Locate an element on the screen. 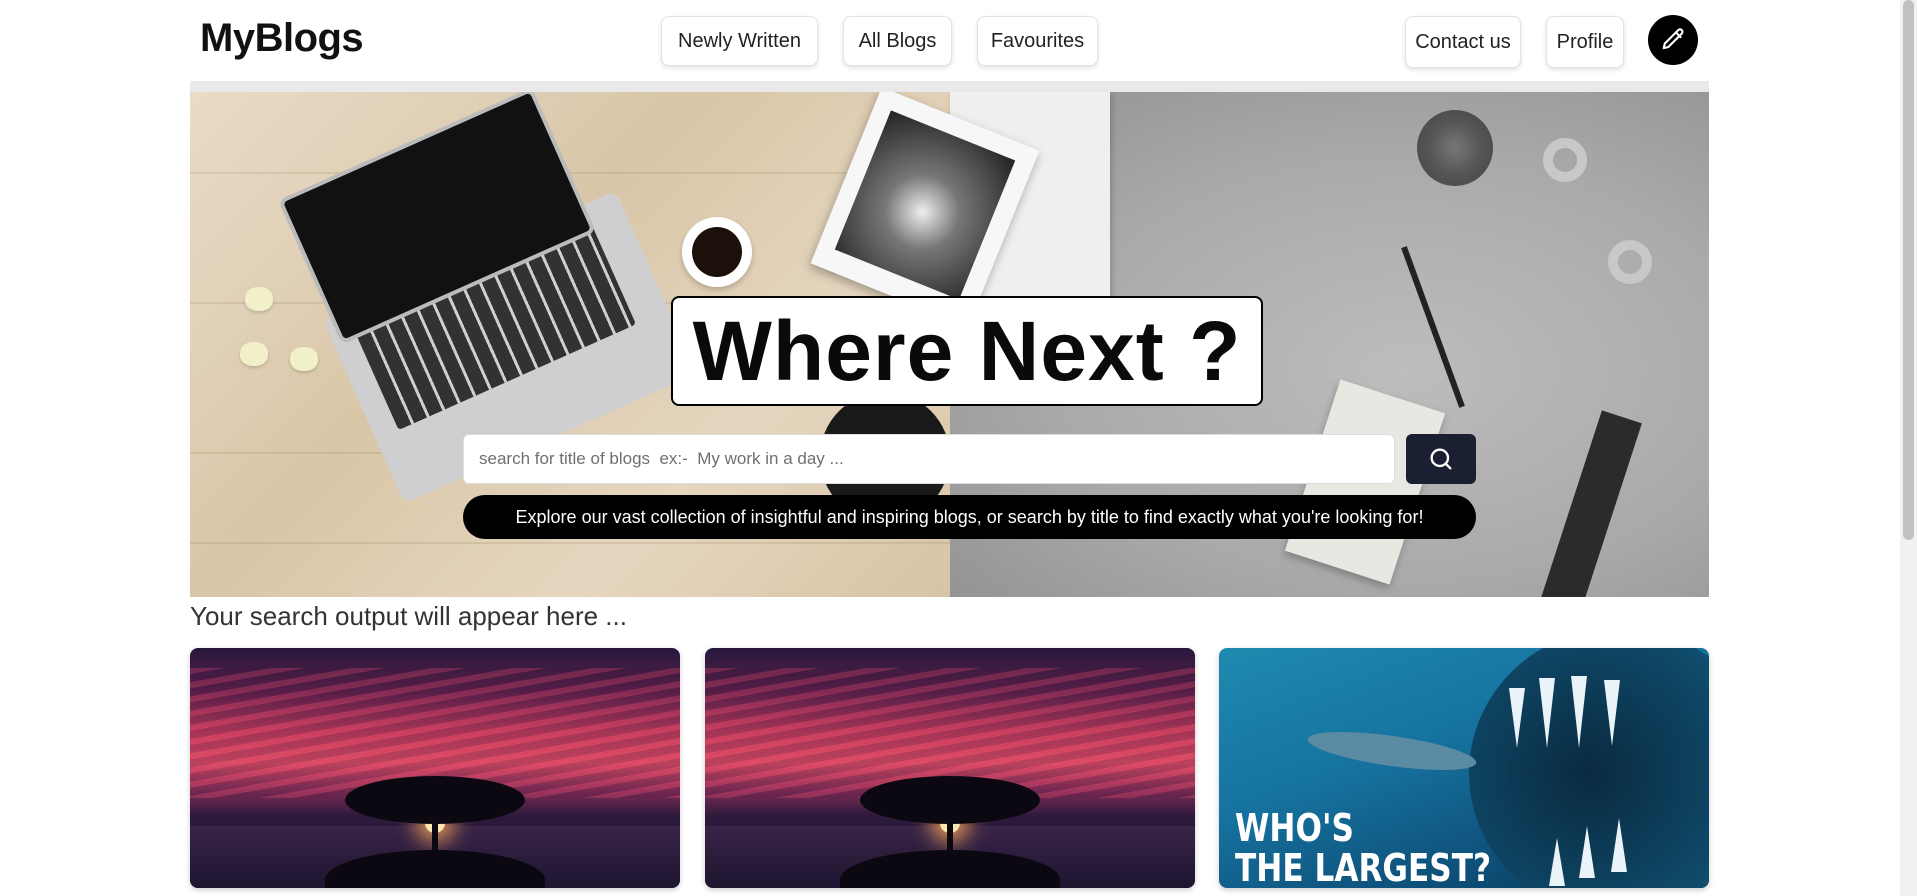  hero-title: Where Next ? is located at coordinates (967, 351).